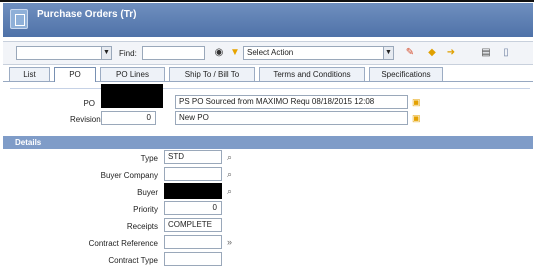  I want to click on next-record-icon: ➜, so click(451, 53).